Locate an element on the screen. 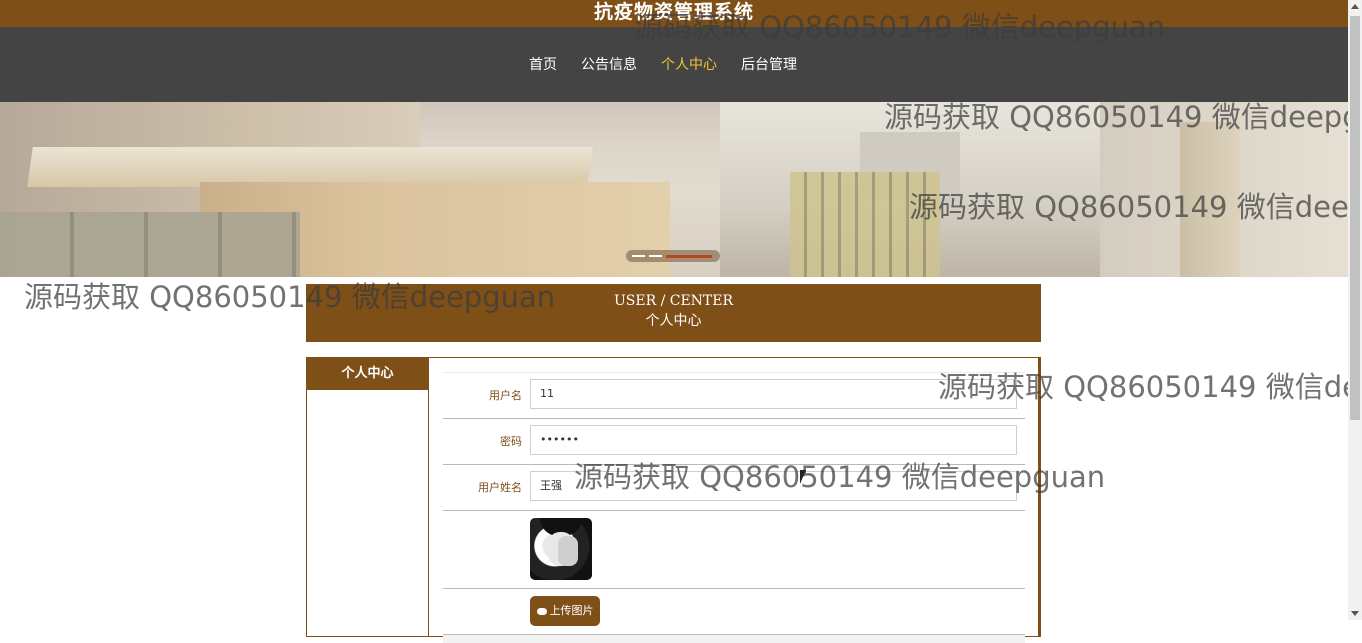 The height and width of the screenshot is (643, 1362). sidebar: 个人中心 is located at coordinates (368, 497).